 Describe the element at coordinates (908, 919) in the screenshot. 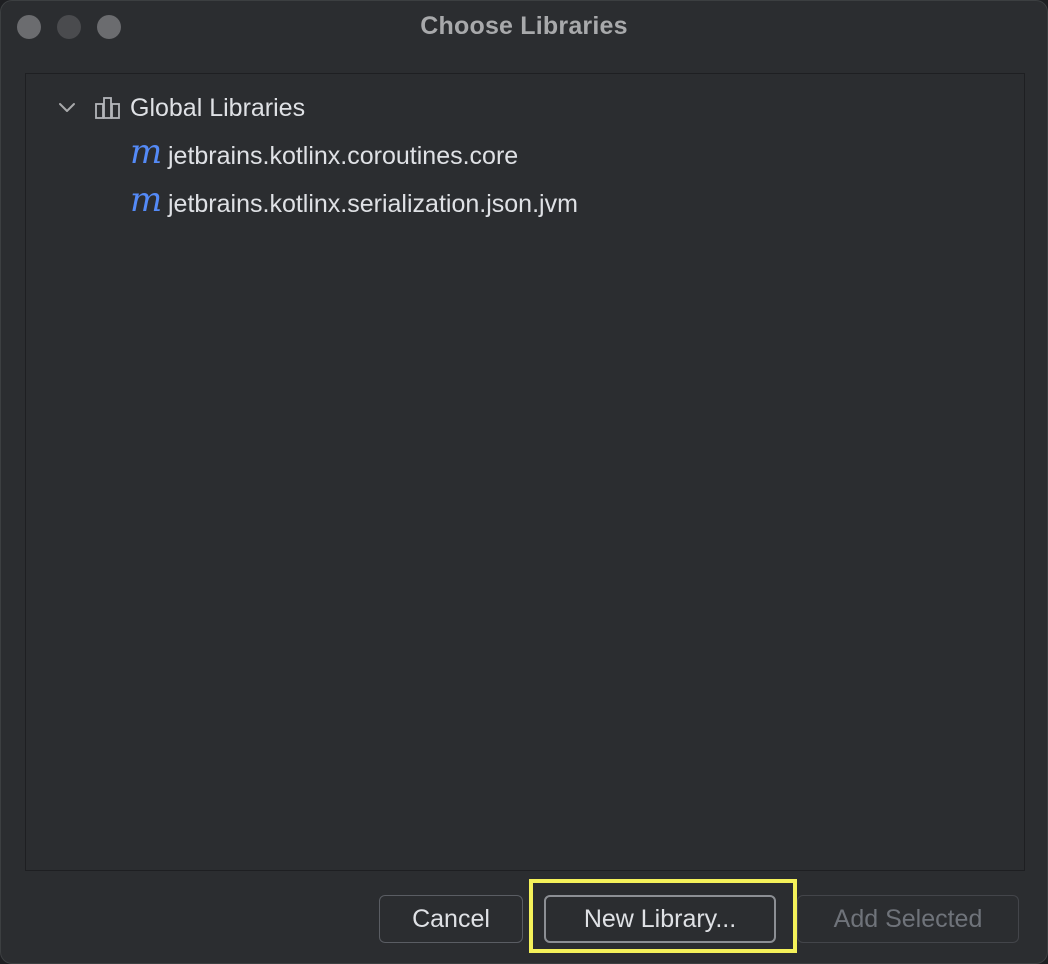

I see `add-selected-button: Add Selected` at that location.